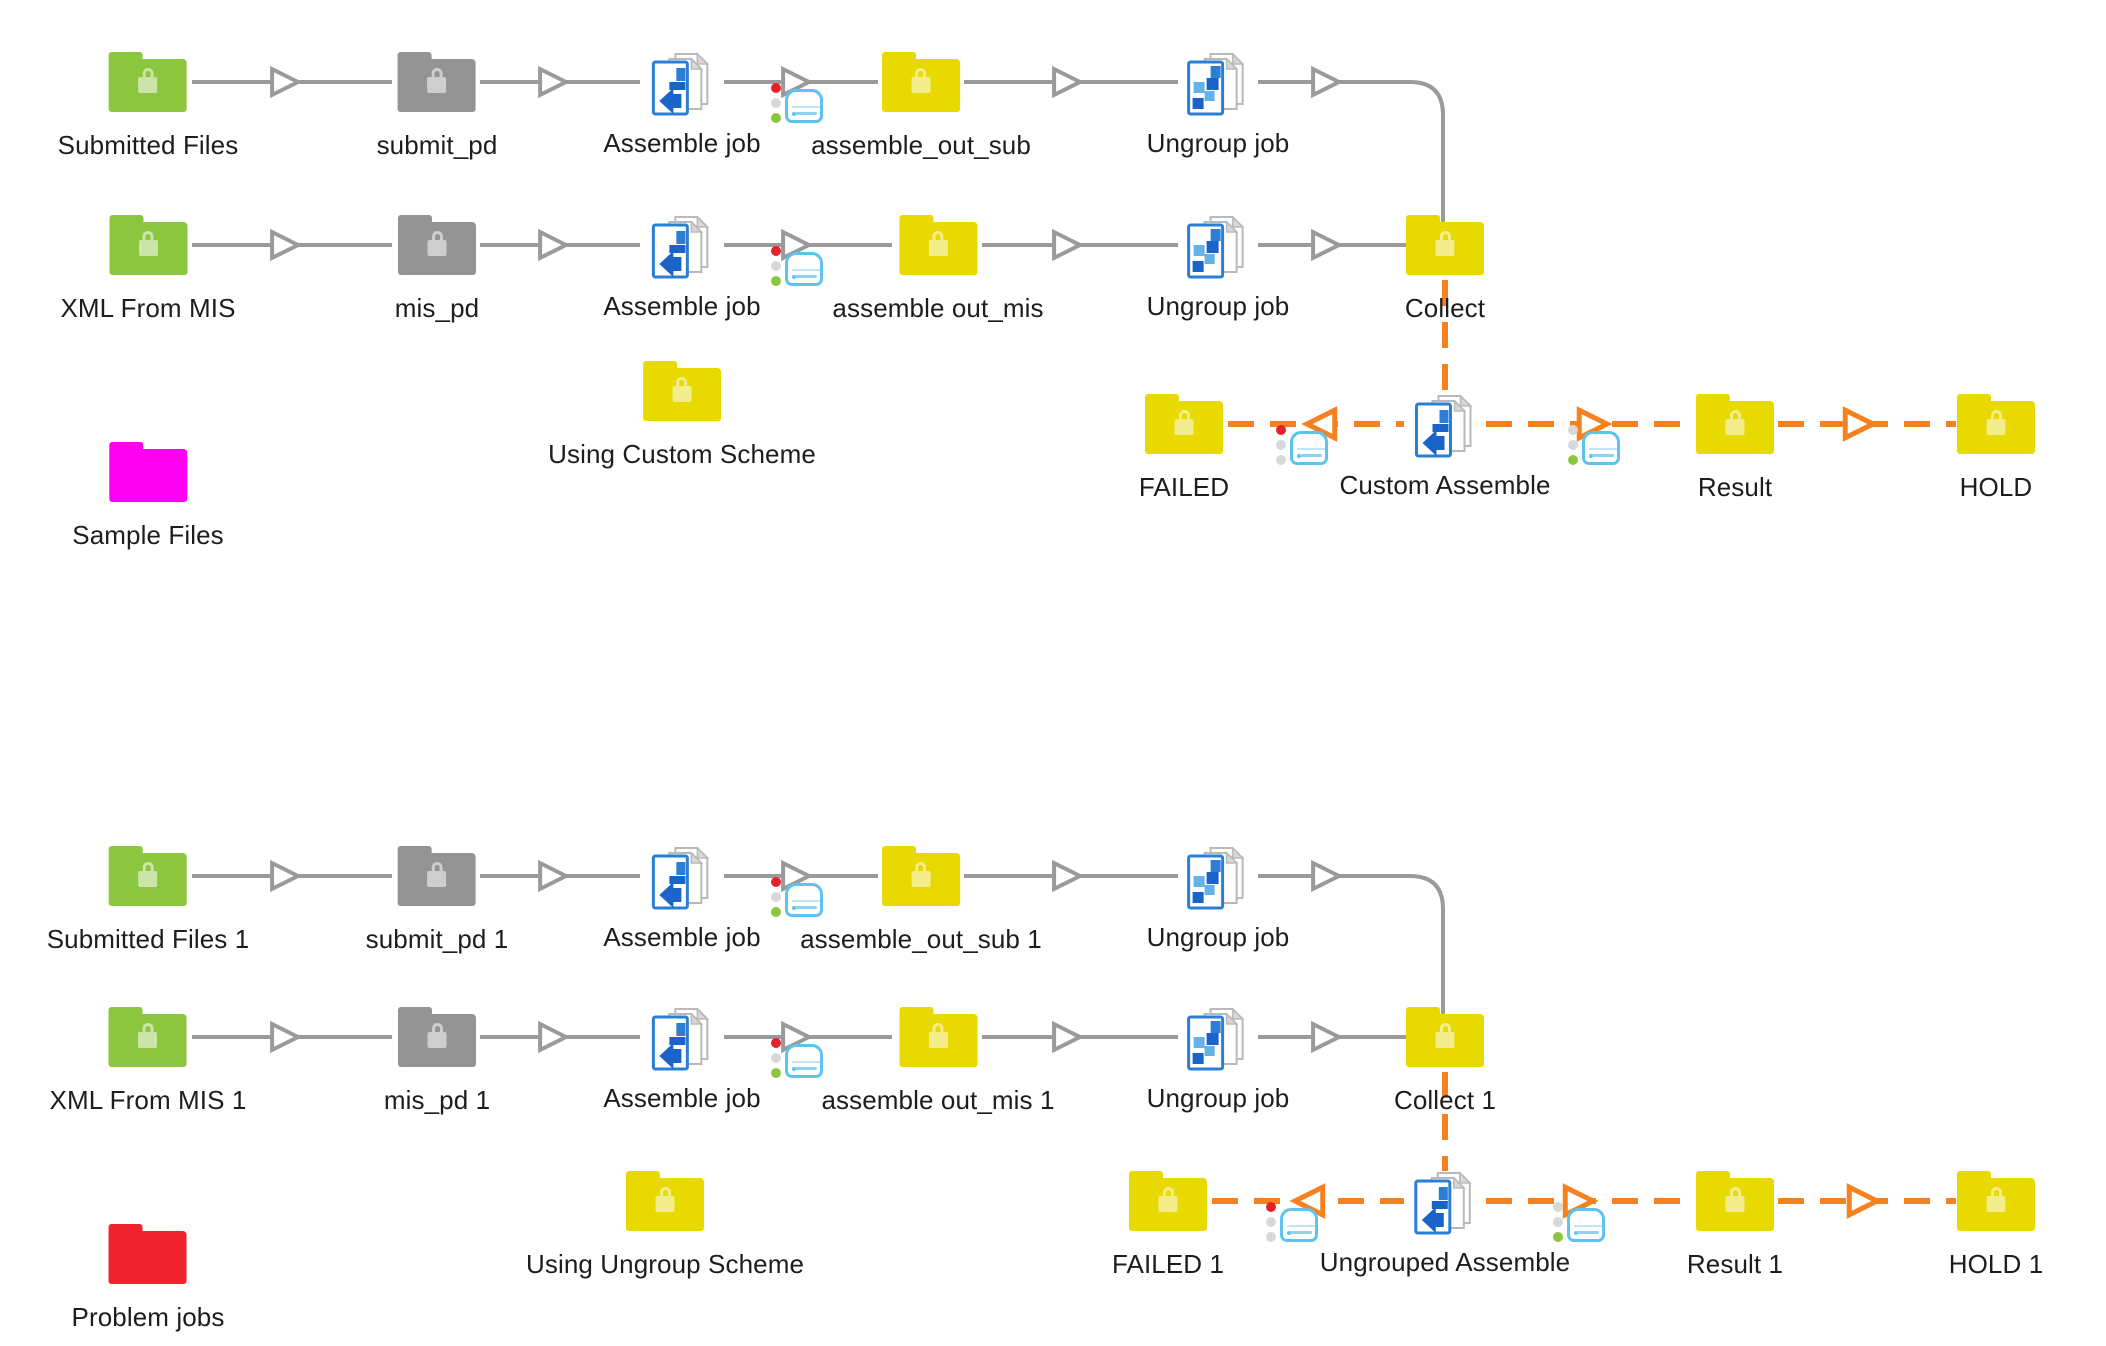  Describe the element at coordinates (1444, 446) in the screenshot. I see `node-custom_assemble: Custom Assemble` at that location.